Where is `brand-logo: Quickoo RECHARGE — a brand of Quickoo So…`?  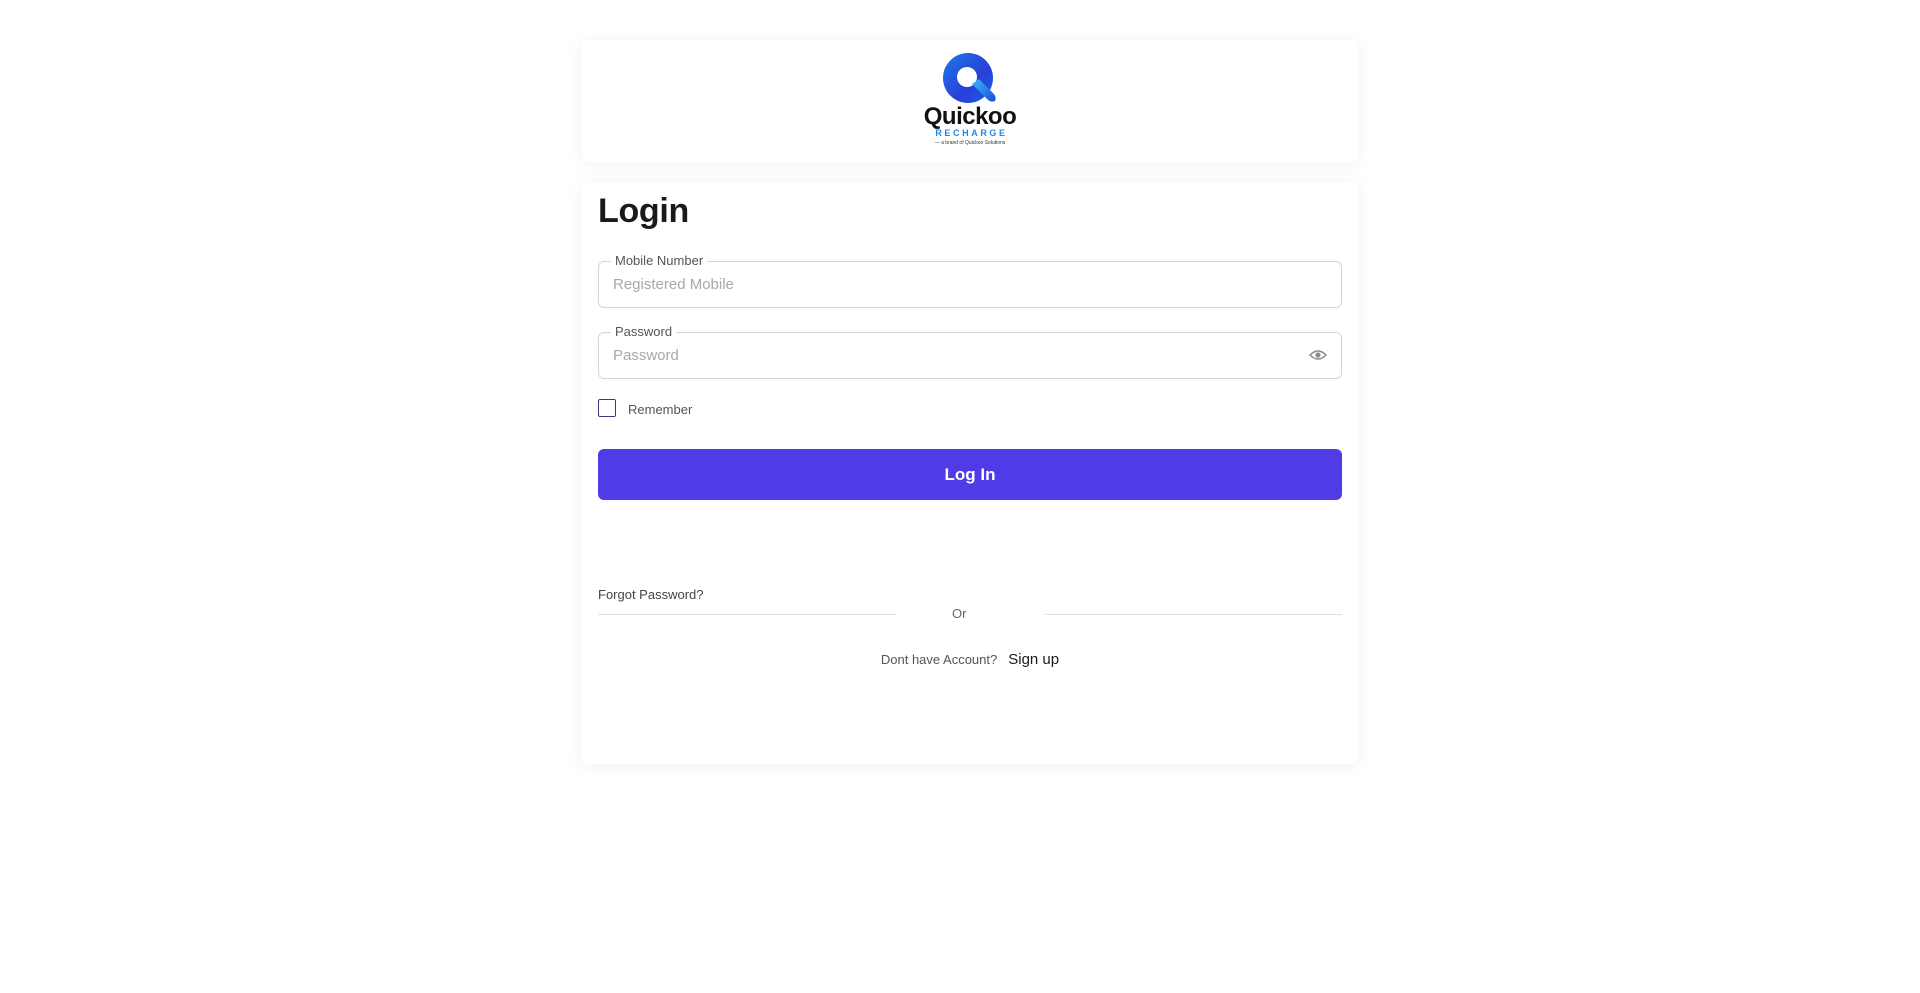
brand-logo: Quickoo RECHARGE — a brand of Quickoo So… is located at coordinates (970, 99).